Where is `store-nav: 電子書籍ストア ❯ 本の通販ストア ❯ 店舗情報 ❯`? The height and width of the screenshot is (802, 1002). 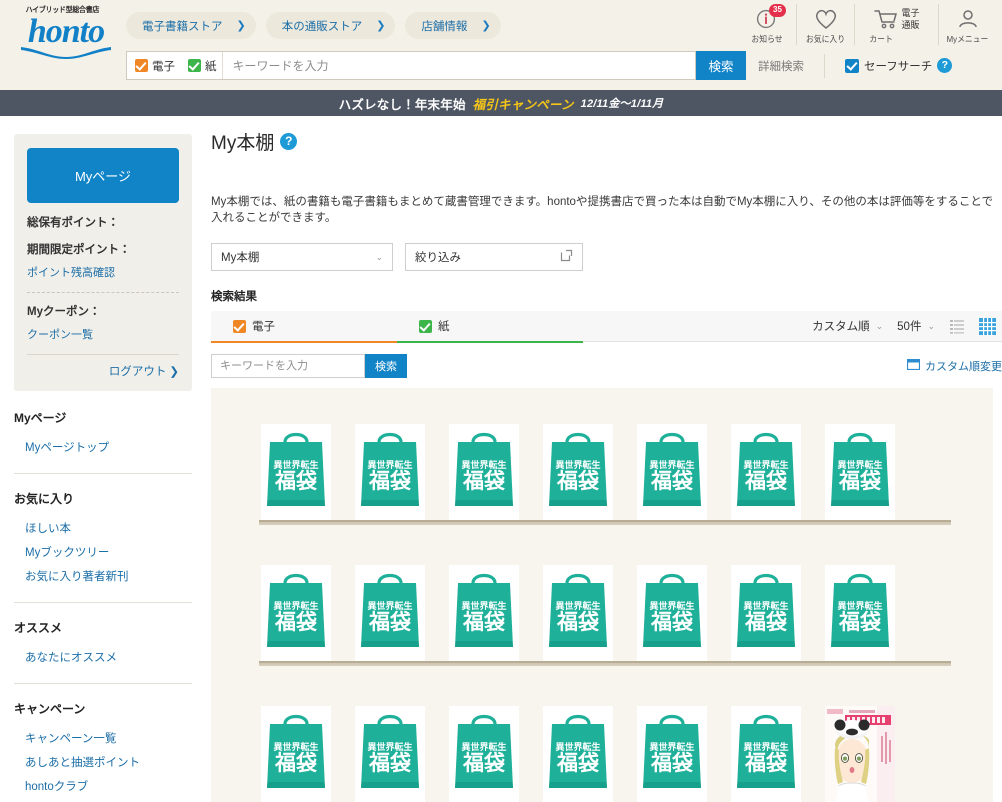
store-nav: 電子書籍ストア ❯ 本の通販ストア ❯ 店舗情報 ❯ is located at coordinates (313, 25).